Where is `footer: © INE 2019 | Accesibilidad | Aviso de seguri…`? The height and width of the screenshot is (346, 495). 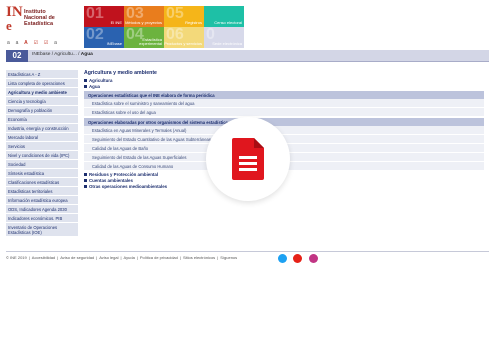 footer: © INE 2019 | Accesibilidad | Aviso de seguri… is located at coordinates (247, 256).